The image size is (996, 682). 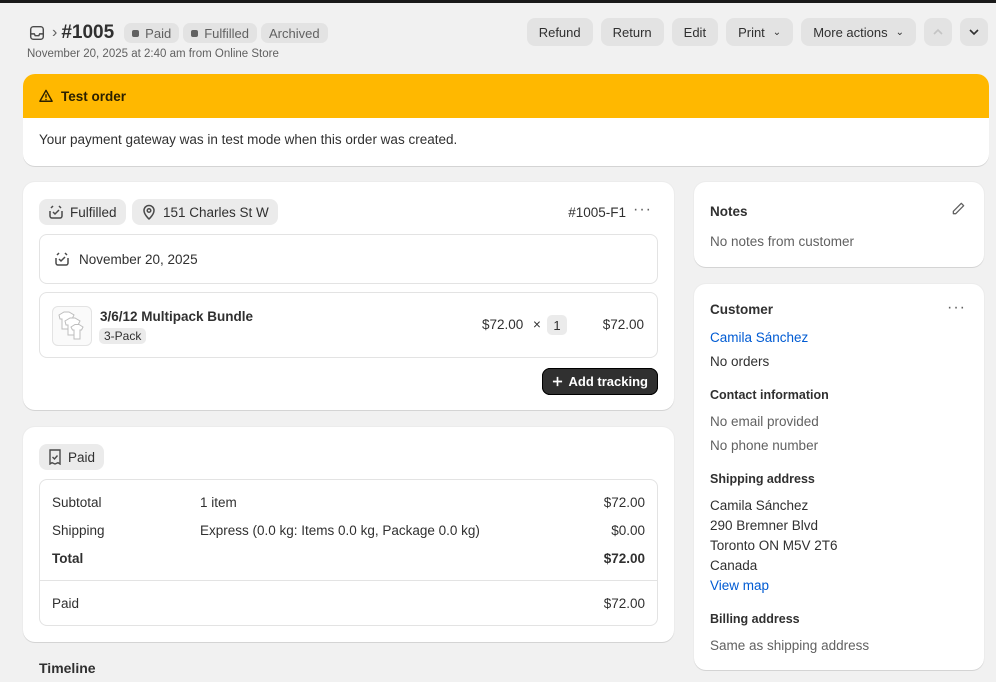 I want to click on paid-row: Paid $72.00, so click(x=348, y=603).